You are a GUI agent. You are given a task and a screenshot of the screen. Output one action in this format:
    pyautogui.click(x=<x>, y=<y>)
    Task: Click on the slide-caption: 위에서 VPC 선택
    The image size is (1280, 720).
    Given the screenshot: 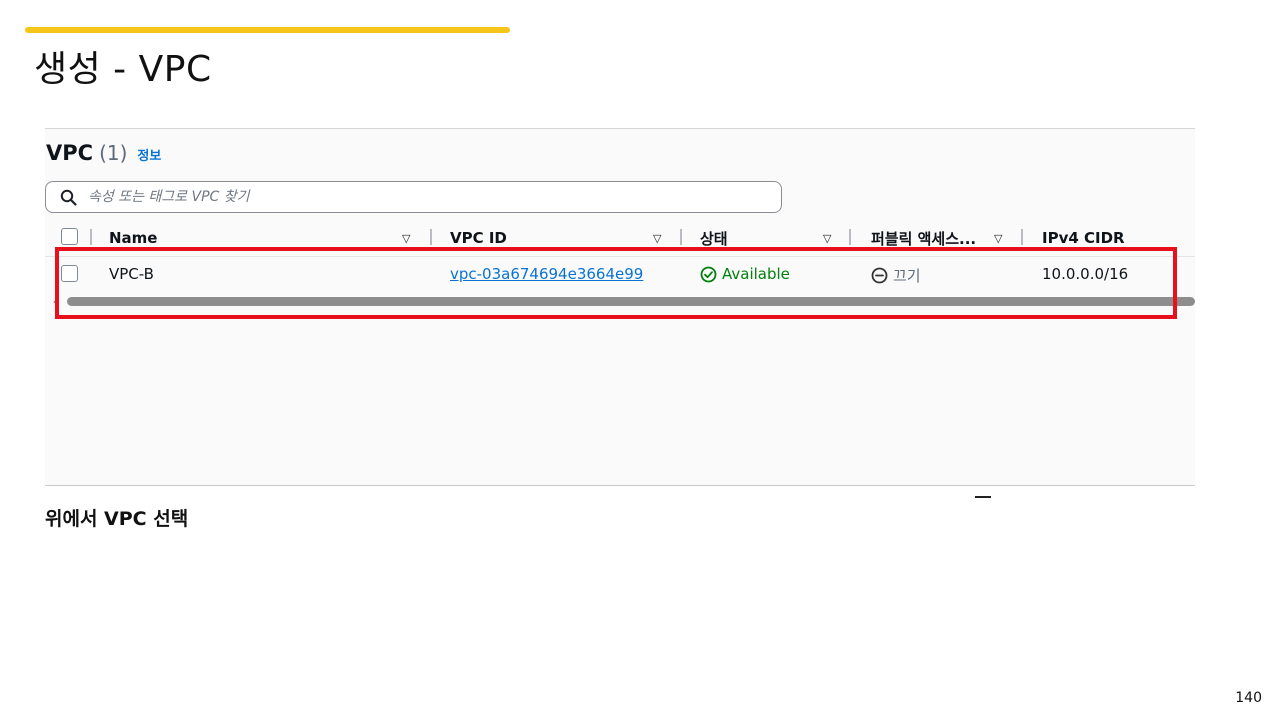 What is the action you would take?
    pyautogui.click(x=117, y=519)
    